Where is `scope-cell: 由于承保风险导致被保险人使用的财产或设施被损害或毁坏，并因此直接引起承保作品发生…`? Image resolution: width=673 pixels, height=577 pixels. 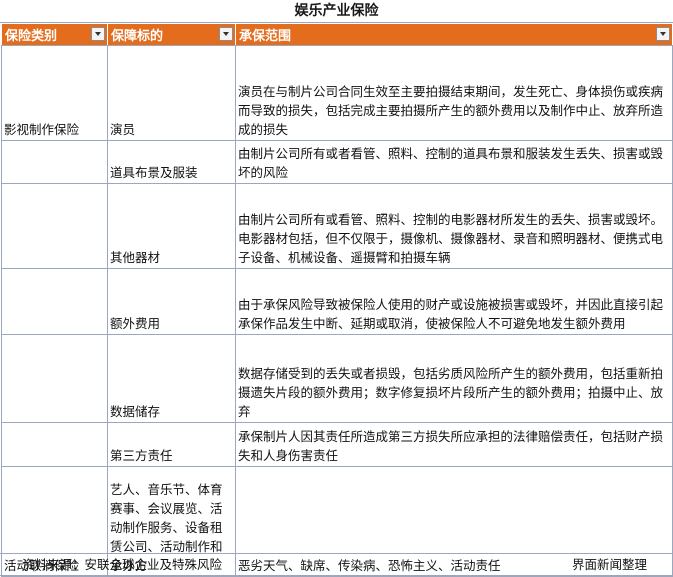 scope-cell: 由于承保风险导致被保险人使用的财产或设施被损害或毁坏，并因此直接引起承保作品发生… is located at coordinates (454, 301).